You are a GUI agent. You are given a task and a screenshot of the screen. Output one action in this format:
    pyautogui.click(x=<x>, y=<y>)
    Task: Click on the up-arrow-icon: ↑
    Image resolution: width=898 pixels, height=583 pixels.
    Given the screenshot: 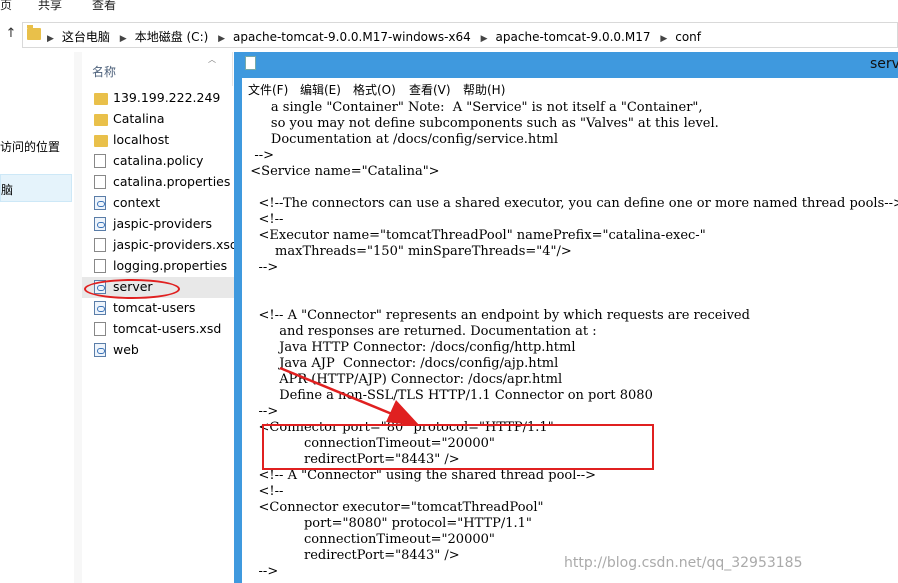 What is the action you would take?
    pyautogui.click(x=11, y=35)
    